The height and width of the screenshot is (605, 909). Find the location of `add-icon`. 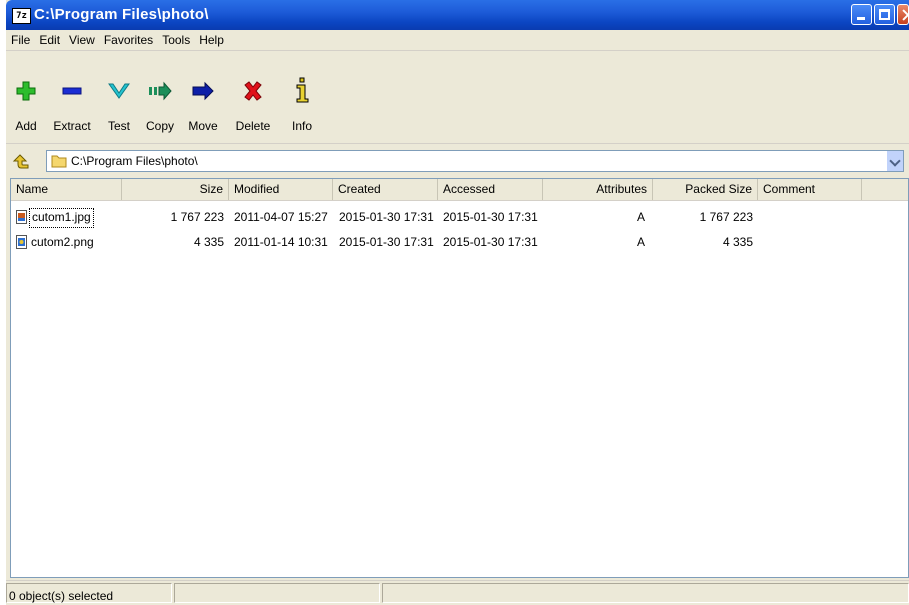

add-icon is located at coordinates (26, 91).